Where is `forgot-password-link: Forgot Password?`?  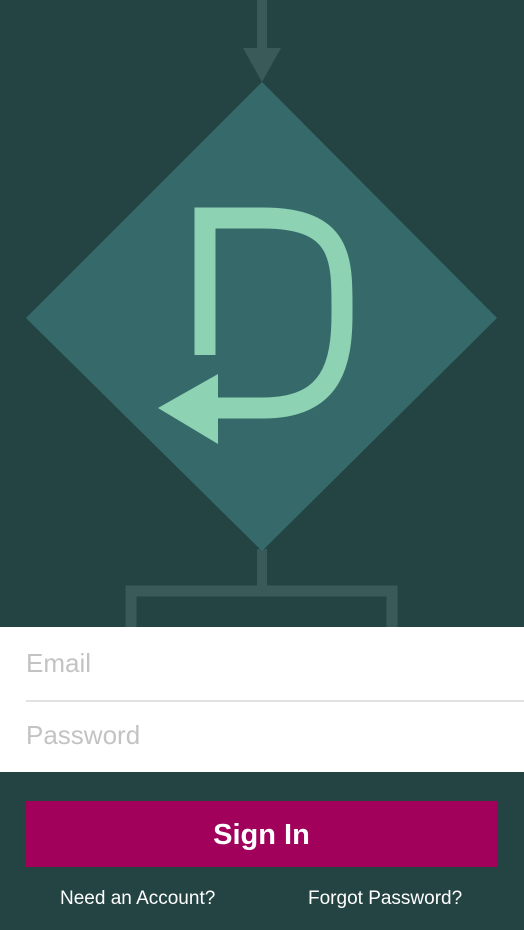
forgot-password-link: Forgot Password? is located at coordinates (385, 899).